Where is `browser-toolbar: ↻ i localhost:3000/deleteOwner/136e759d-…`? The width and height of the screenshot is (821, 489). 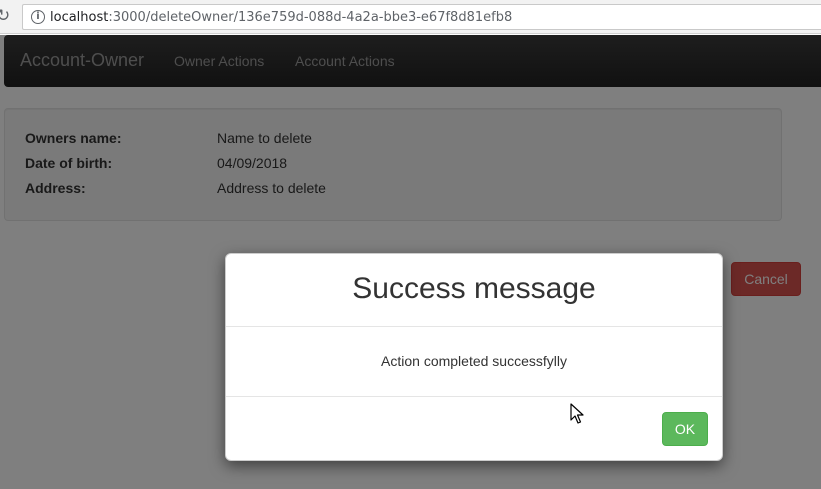 browser-toolbar: ↻ i localhost:3000/deleteOwner/136e759d-… is located at coordinates (410, 17).